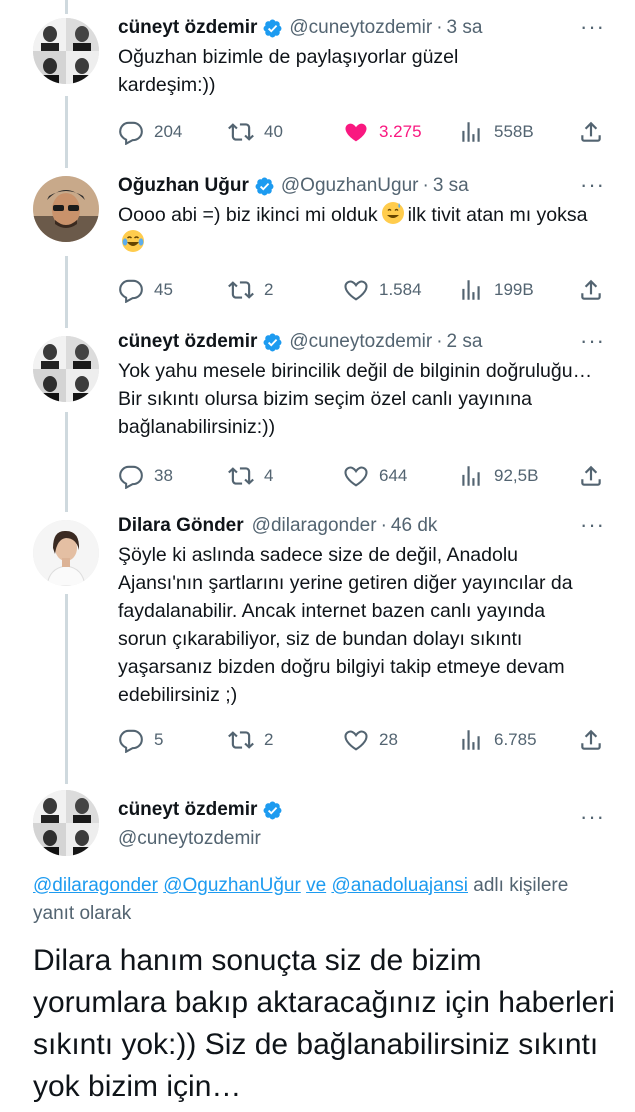  What do you see at coordinates (66, 823) in the screenshot?
I see `avatar` at bounding box center [66, 823].